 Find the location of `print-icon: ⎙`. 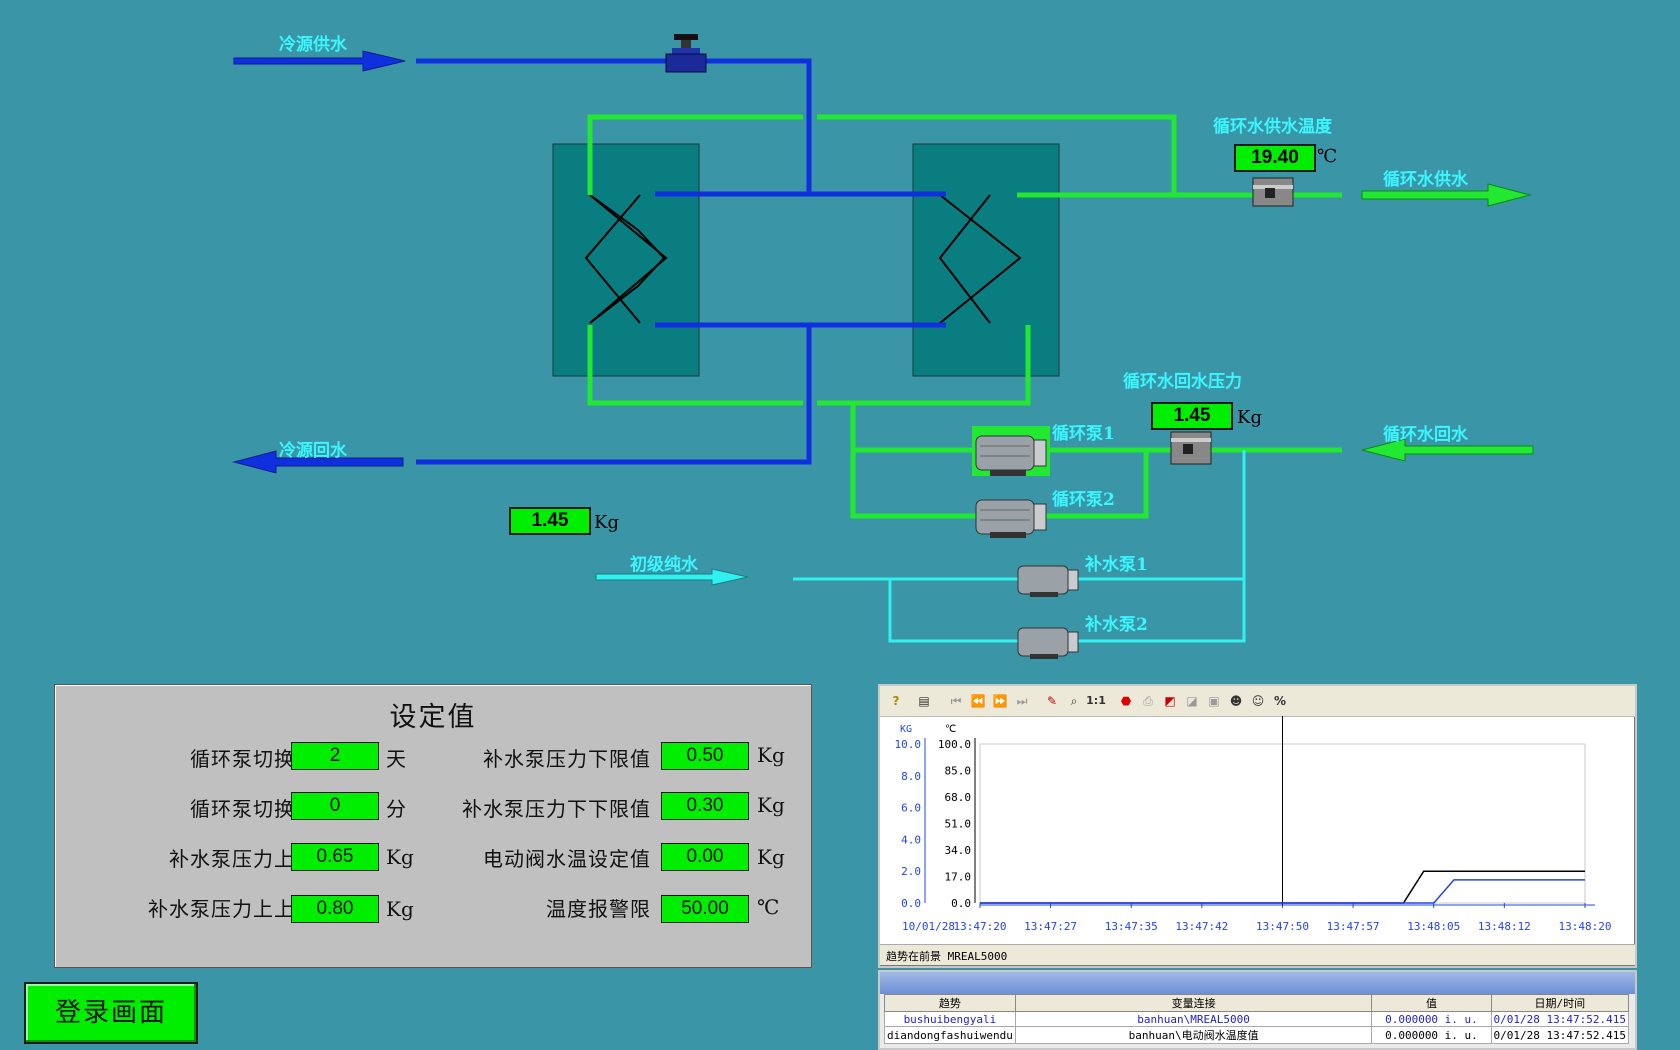

print-icon: ⎙ is located at coordinates (1148, 701).